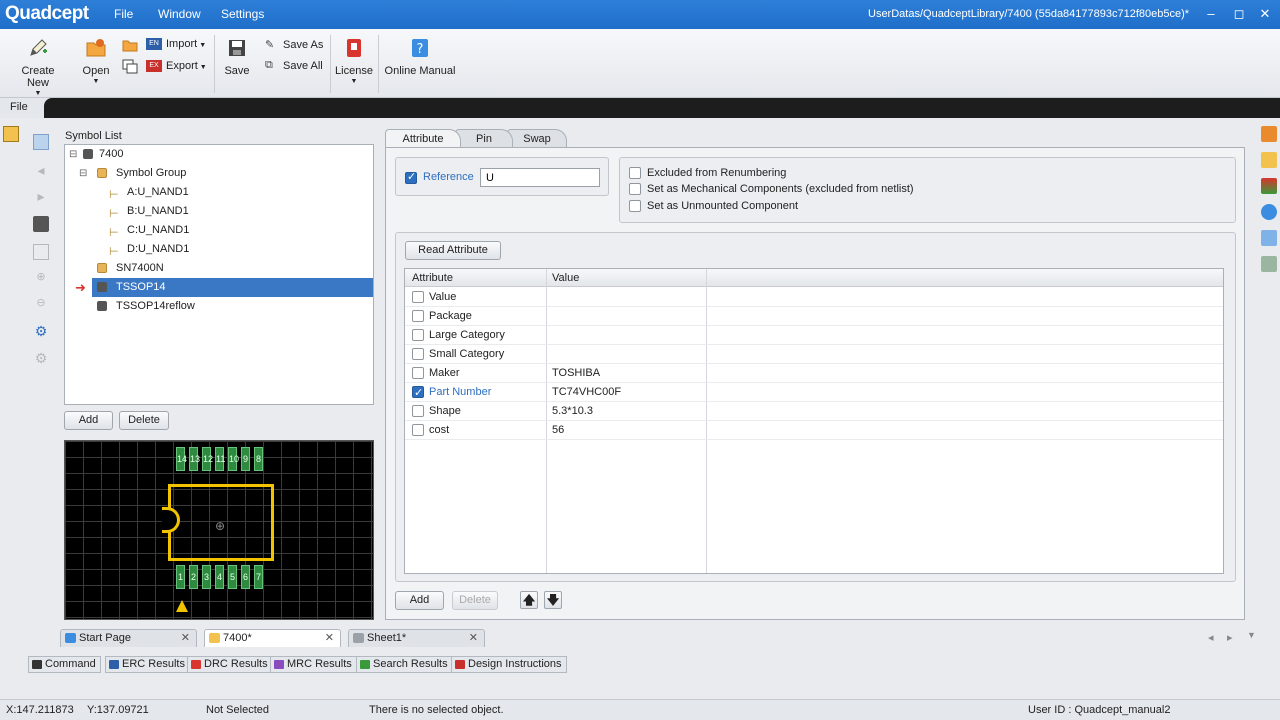 The image size is (1280, 720). I want to click on forward-icon: ▸, so click(41, 196).